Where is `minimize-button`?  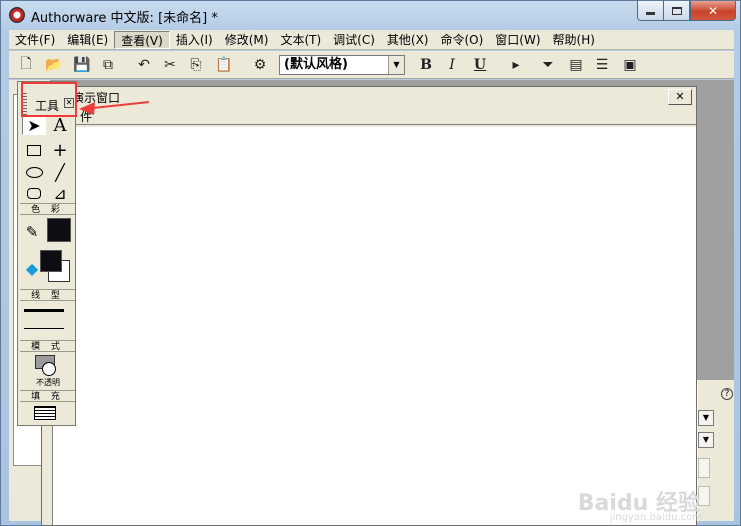 minimize-button is located at coordinates (650, 11).